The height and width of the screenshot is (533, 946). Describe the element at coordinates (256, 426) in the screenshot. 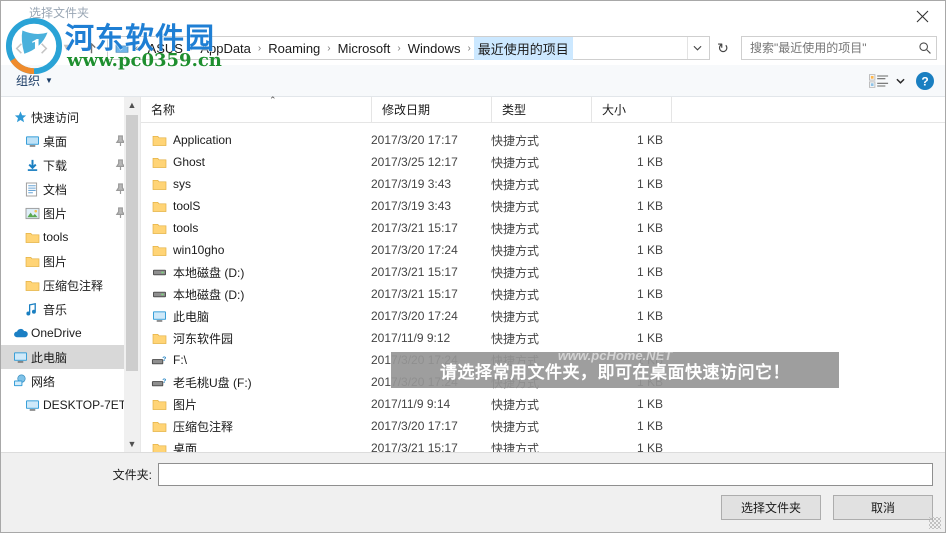

I see `file-name-cell: 压缩包注释` at that location.